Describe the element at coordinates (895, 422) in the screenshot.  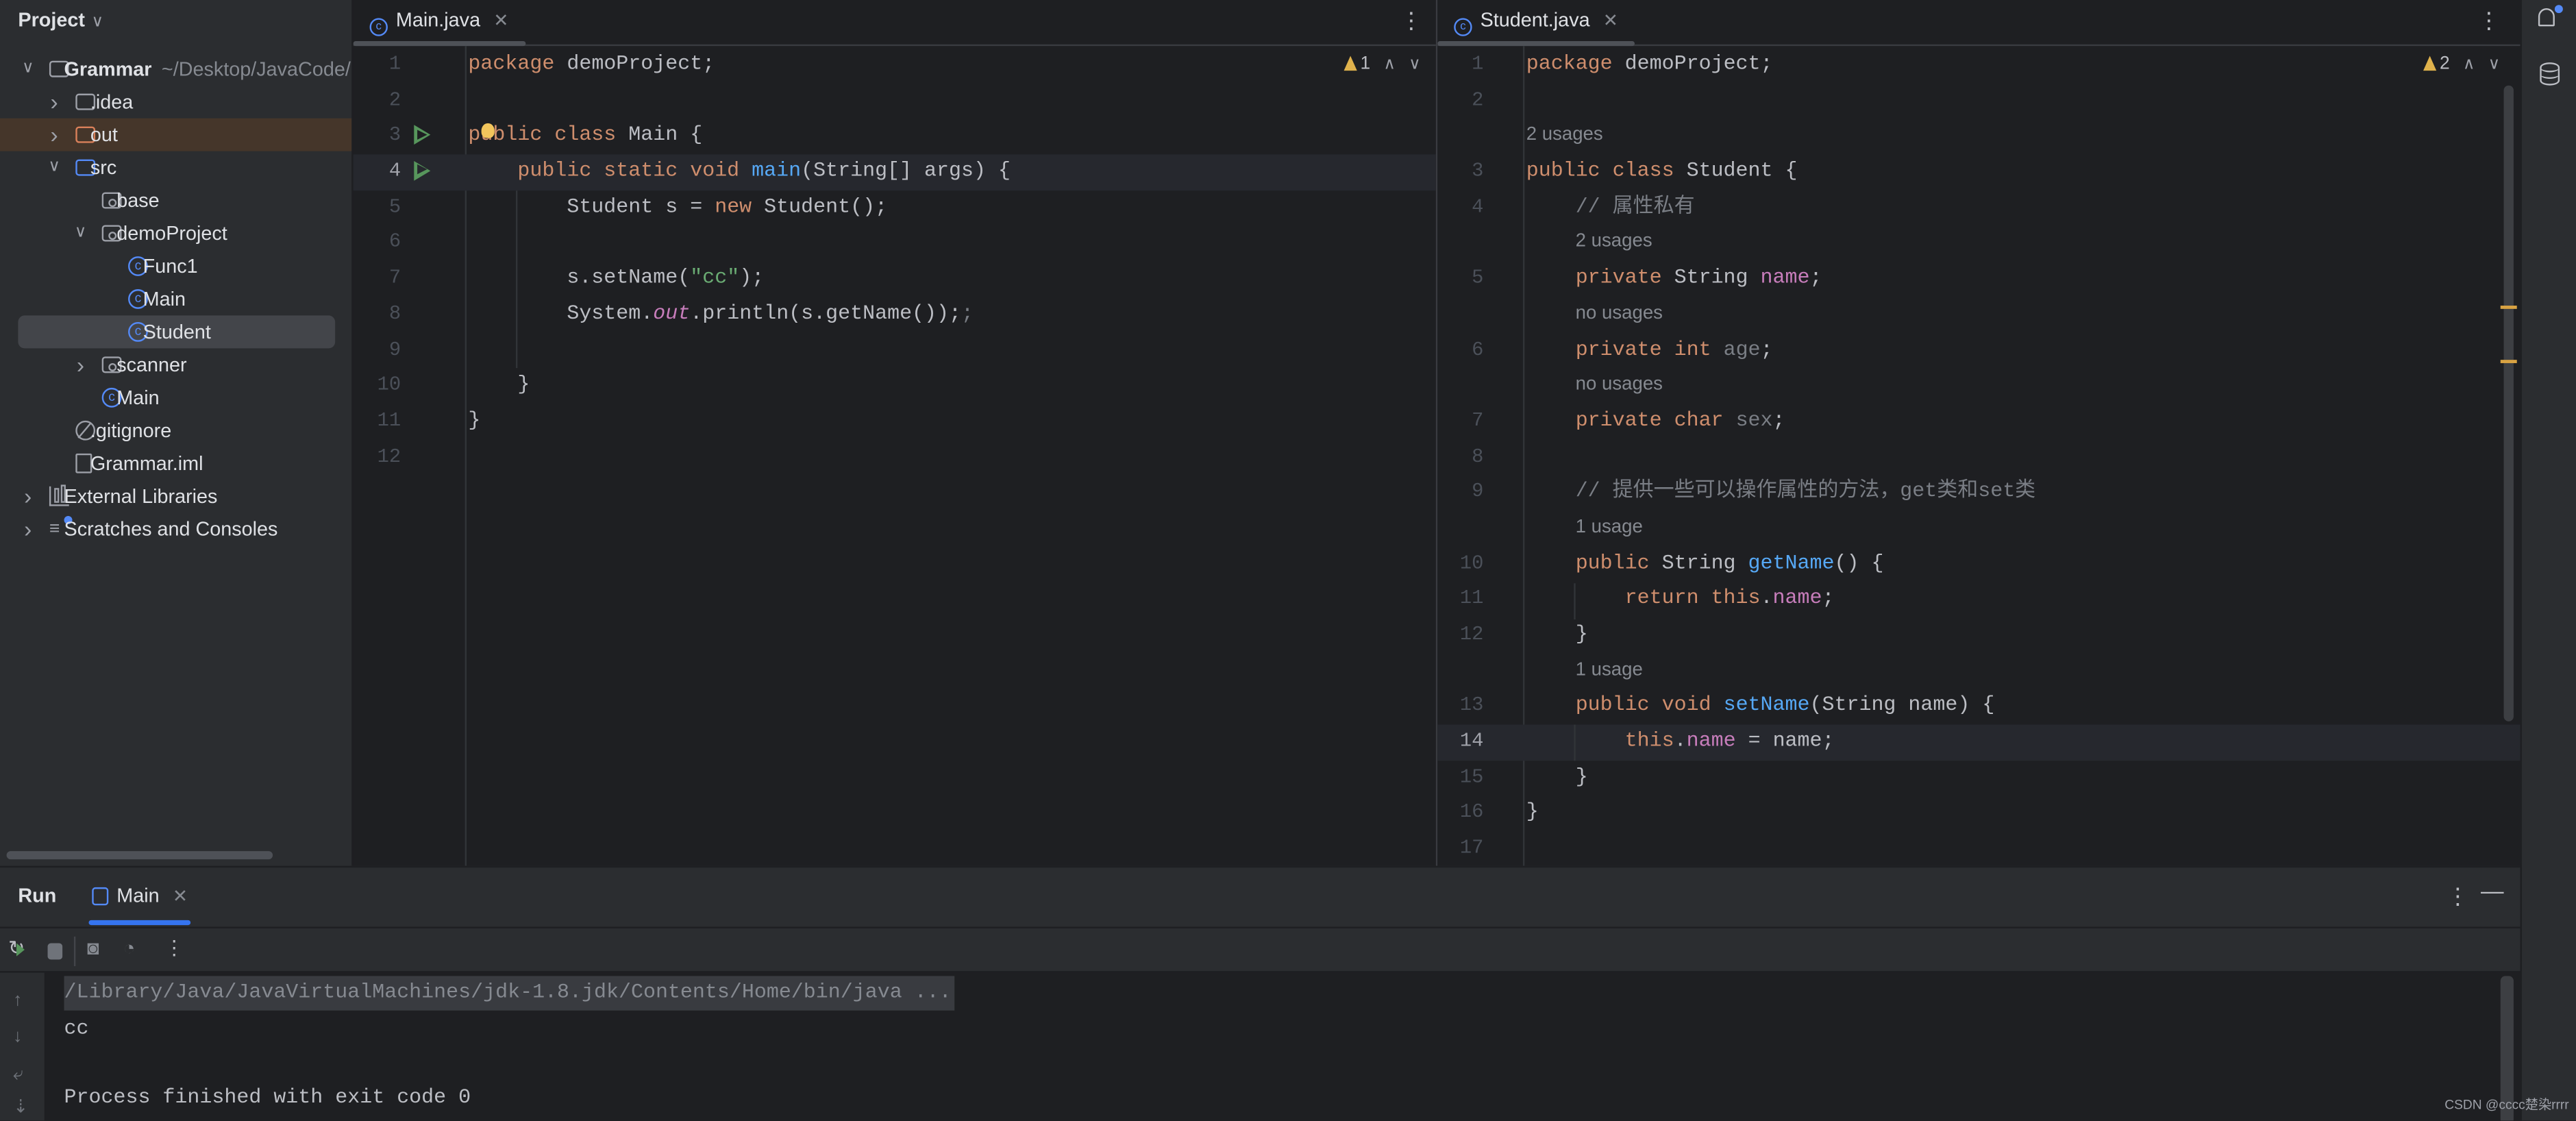
I see `code-line: 11}` at that location.